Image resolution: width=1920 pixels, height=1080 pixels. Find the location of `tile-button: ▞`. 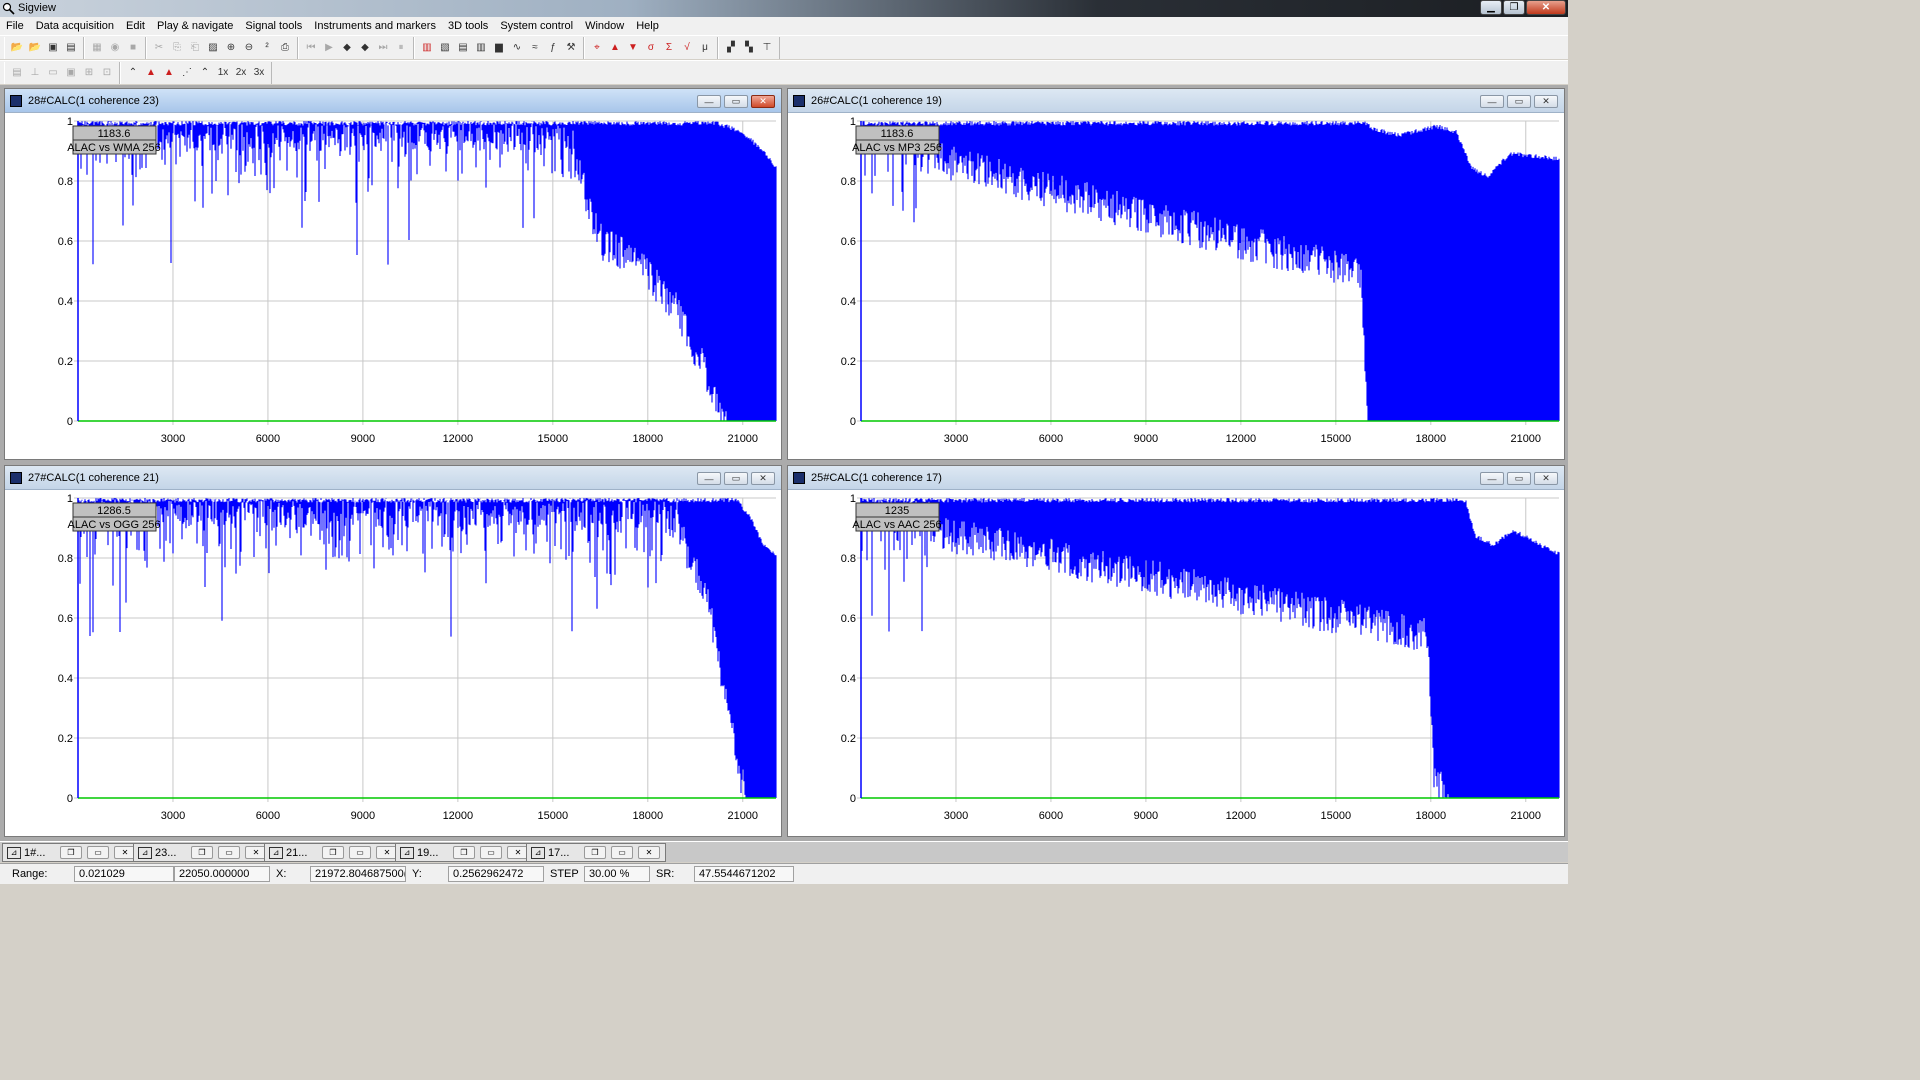

tile-button: ▞ is located at coordinates (731, 48).